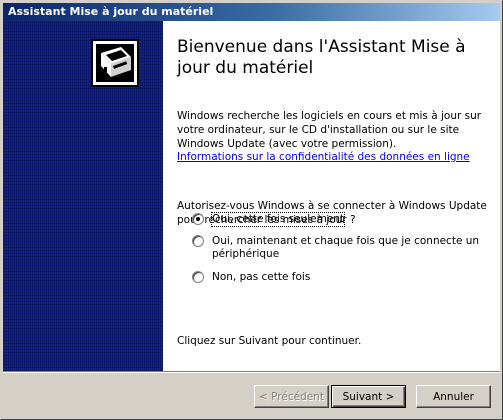  Describe the element at coordinates (251, 372) in the screenshot. I see `separator` at that location.